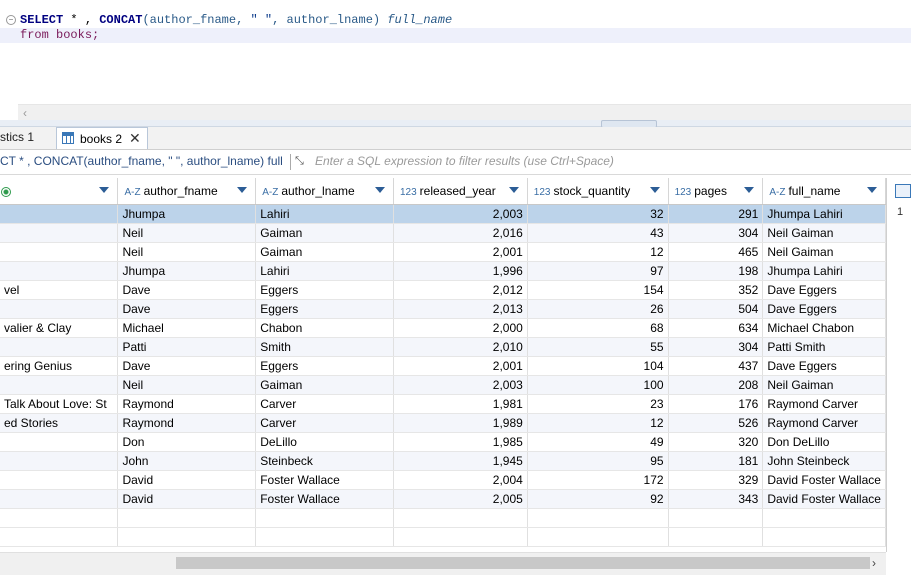 This screenshot has width=911, height=575. I want to click on table-cell: 634, so click(716, 328).